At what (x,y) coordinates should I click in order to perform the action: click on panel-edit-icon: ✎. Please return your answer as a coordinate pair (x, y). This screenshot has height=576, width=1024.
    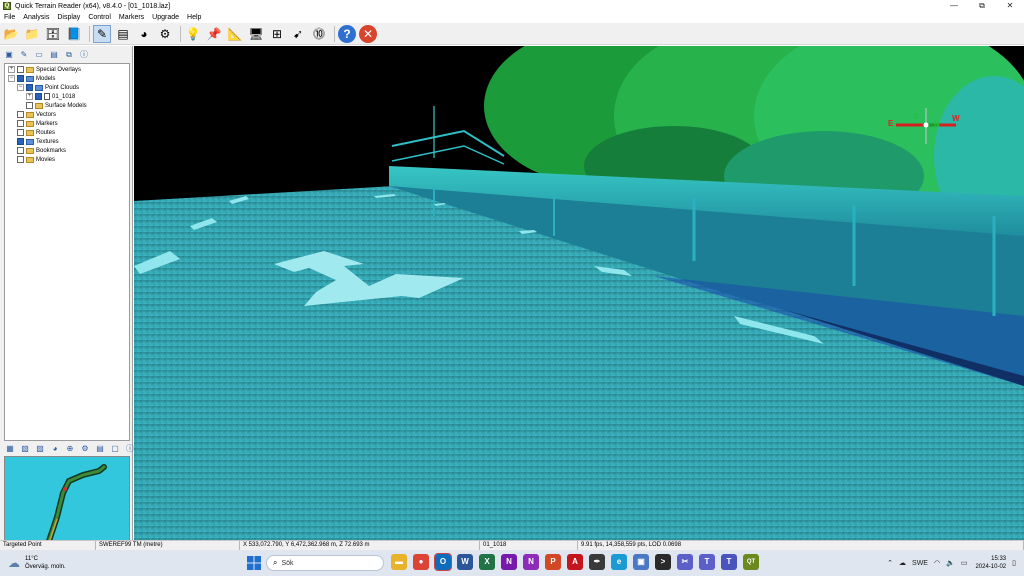
    Looking at the image, I should click on (24, 54).